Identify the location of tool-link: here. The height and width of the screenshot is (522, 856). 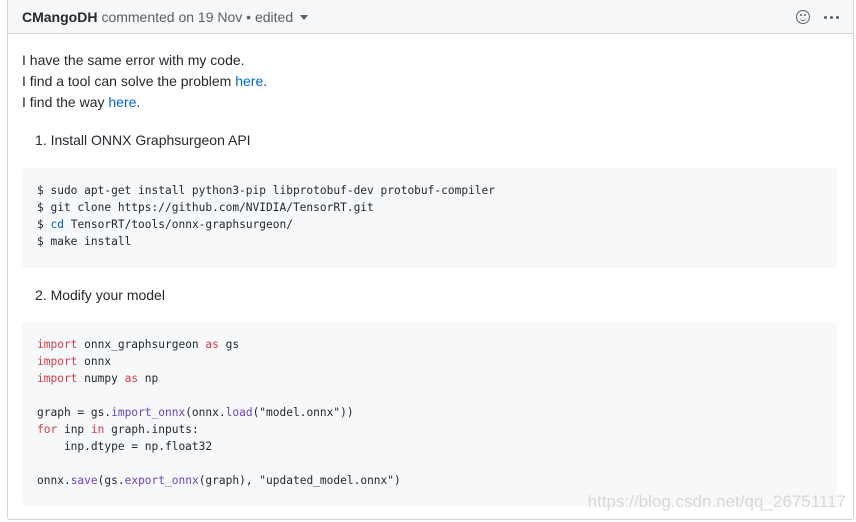
(249, 81).